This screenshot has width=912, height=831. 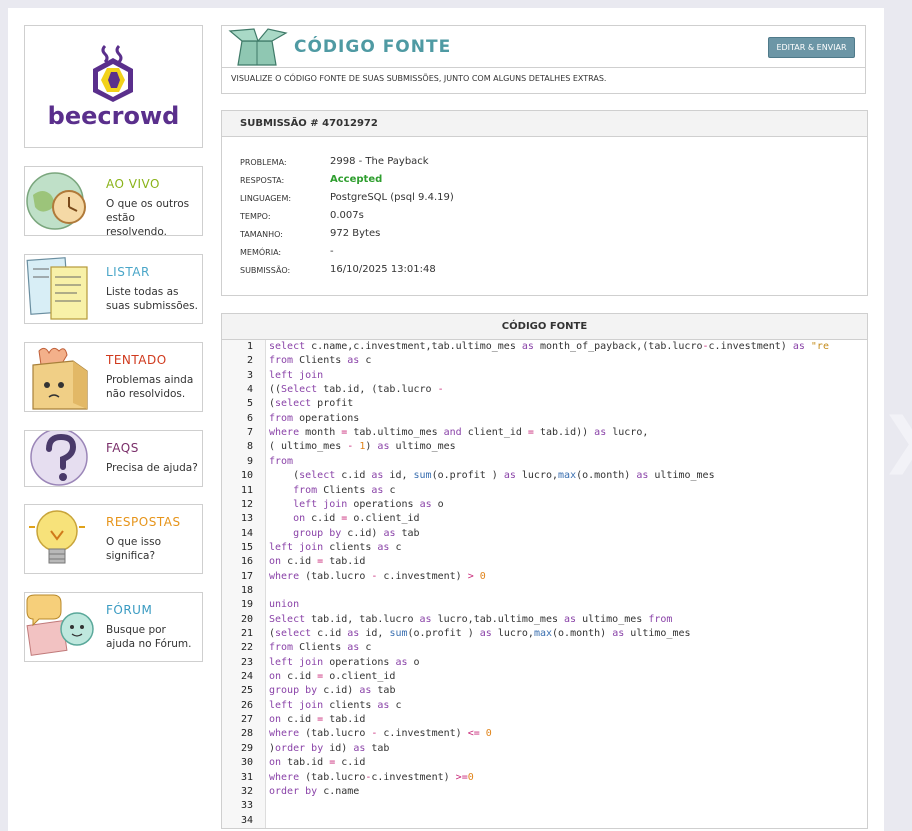 What do you see at coordinates (246, 504) in the screenshot?
I see `line-number: 12` at bounding box center [246, 504].